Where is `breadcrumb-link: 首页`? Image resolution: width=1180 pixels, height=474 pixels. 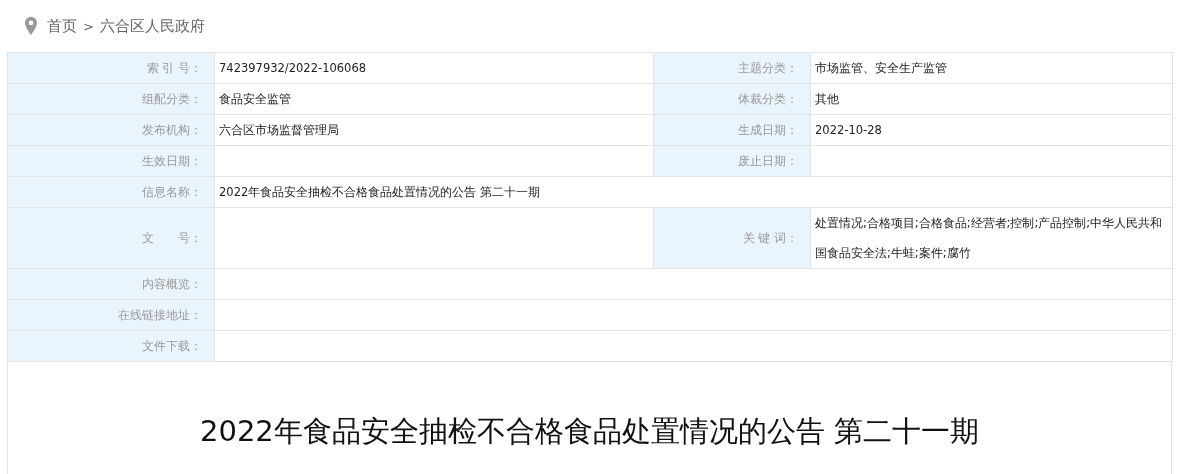
breadcrumb-link: 首页 is located at coordinates (62, 26).